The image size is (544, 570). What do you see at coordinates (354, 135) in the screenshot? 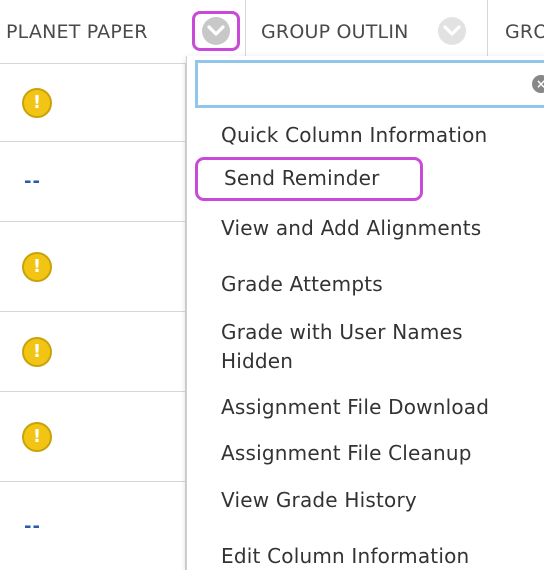
I see `menu-item-quick-column-information: Quick Column Information` at bounding box center [354, 135].